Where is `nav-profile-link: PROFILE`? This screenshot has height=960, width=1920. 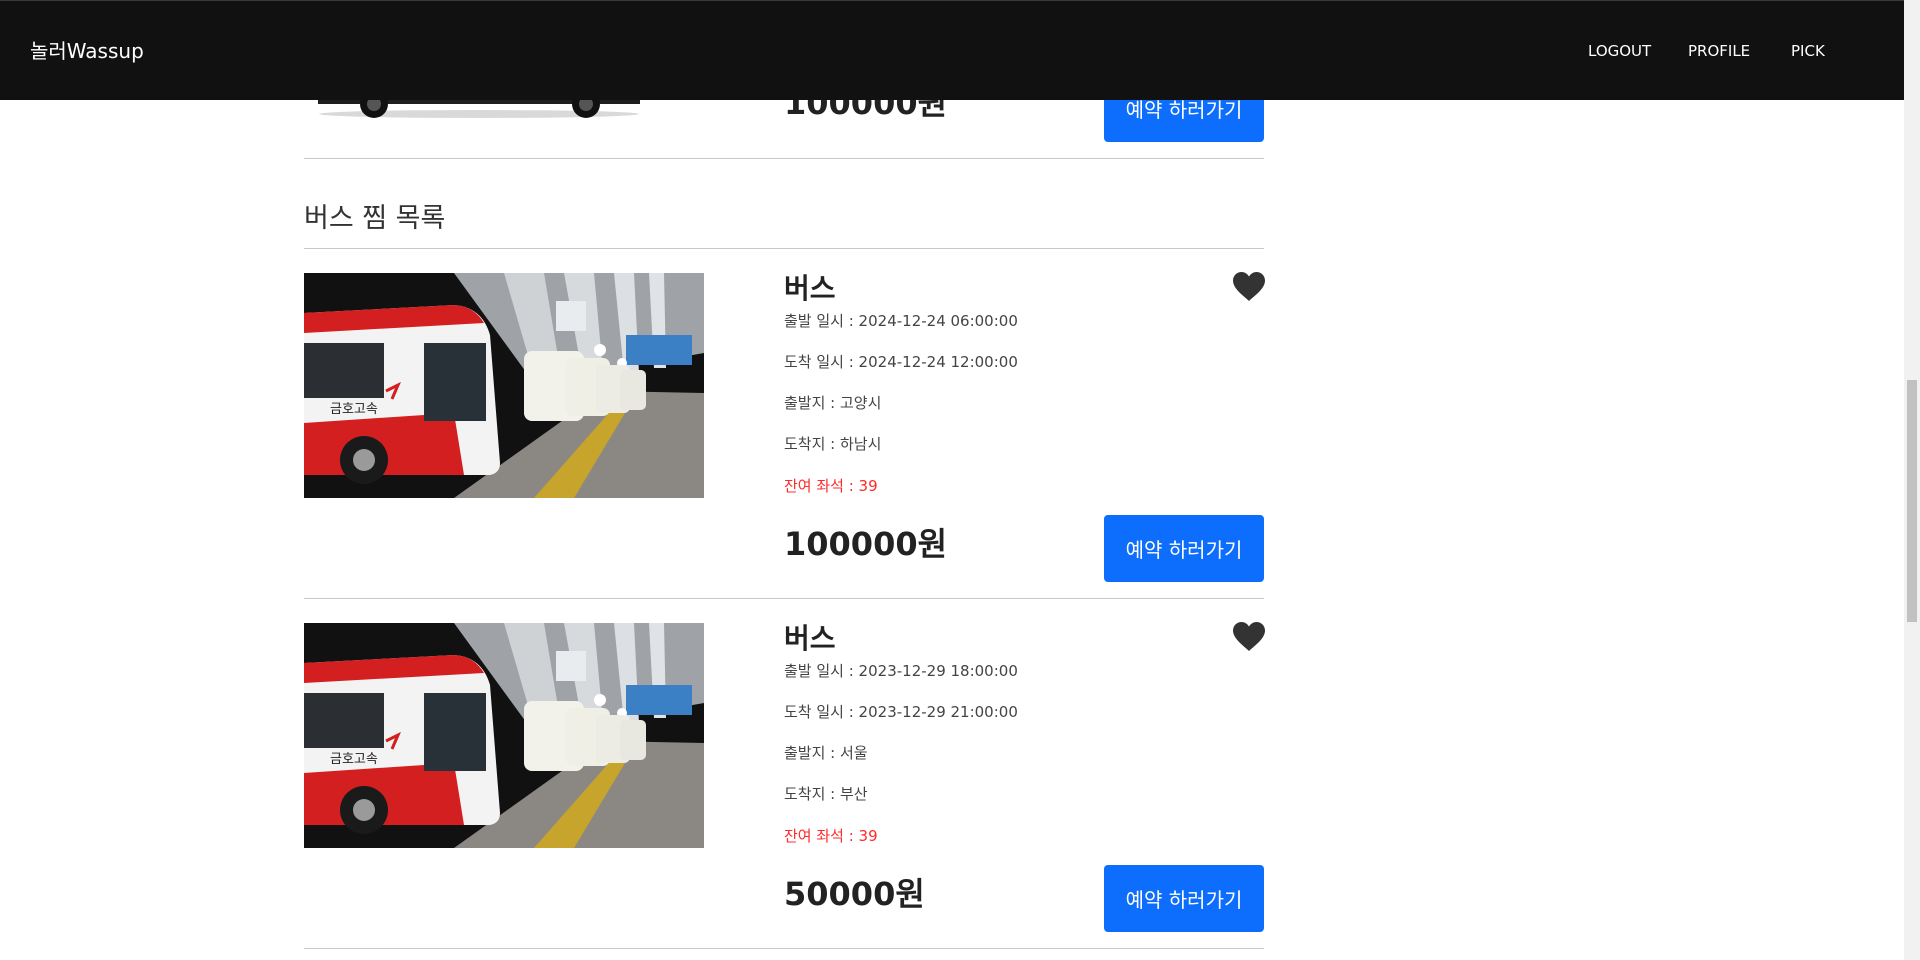 nav-profile-link: PROFILE is located at coordinates (1719, 51).